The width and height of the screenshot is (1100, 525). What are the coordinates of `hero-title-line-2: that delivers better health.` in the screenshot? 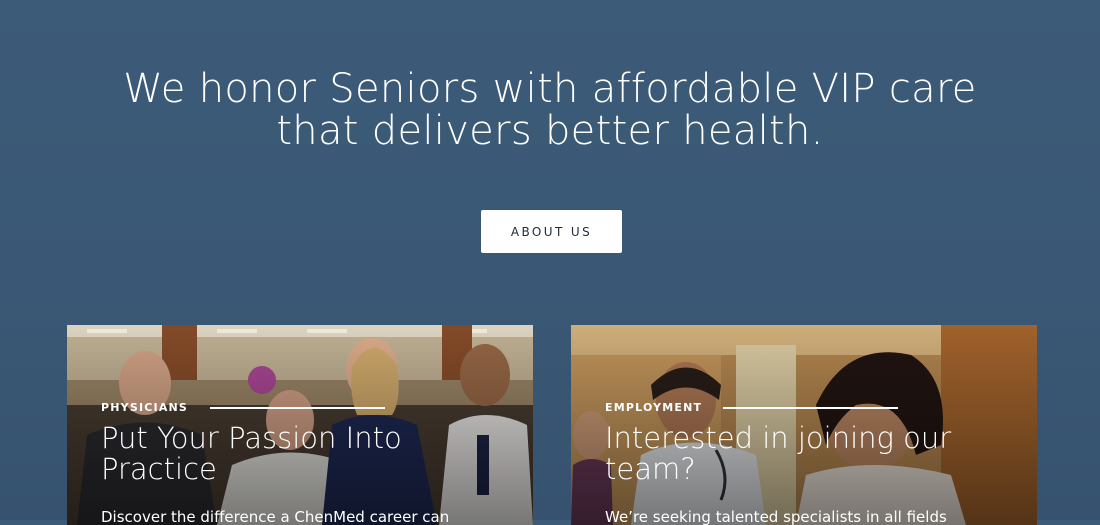 It's located at (550, 131).